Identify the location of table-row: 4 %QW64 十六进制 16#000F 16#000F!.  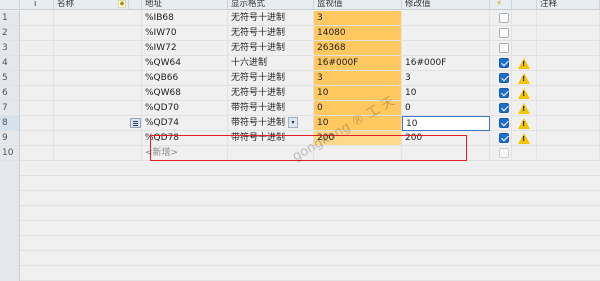
(300, 63).